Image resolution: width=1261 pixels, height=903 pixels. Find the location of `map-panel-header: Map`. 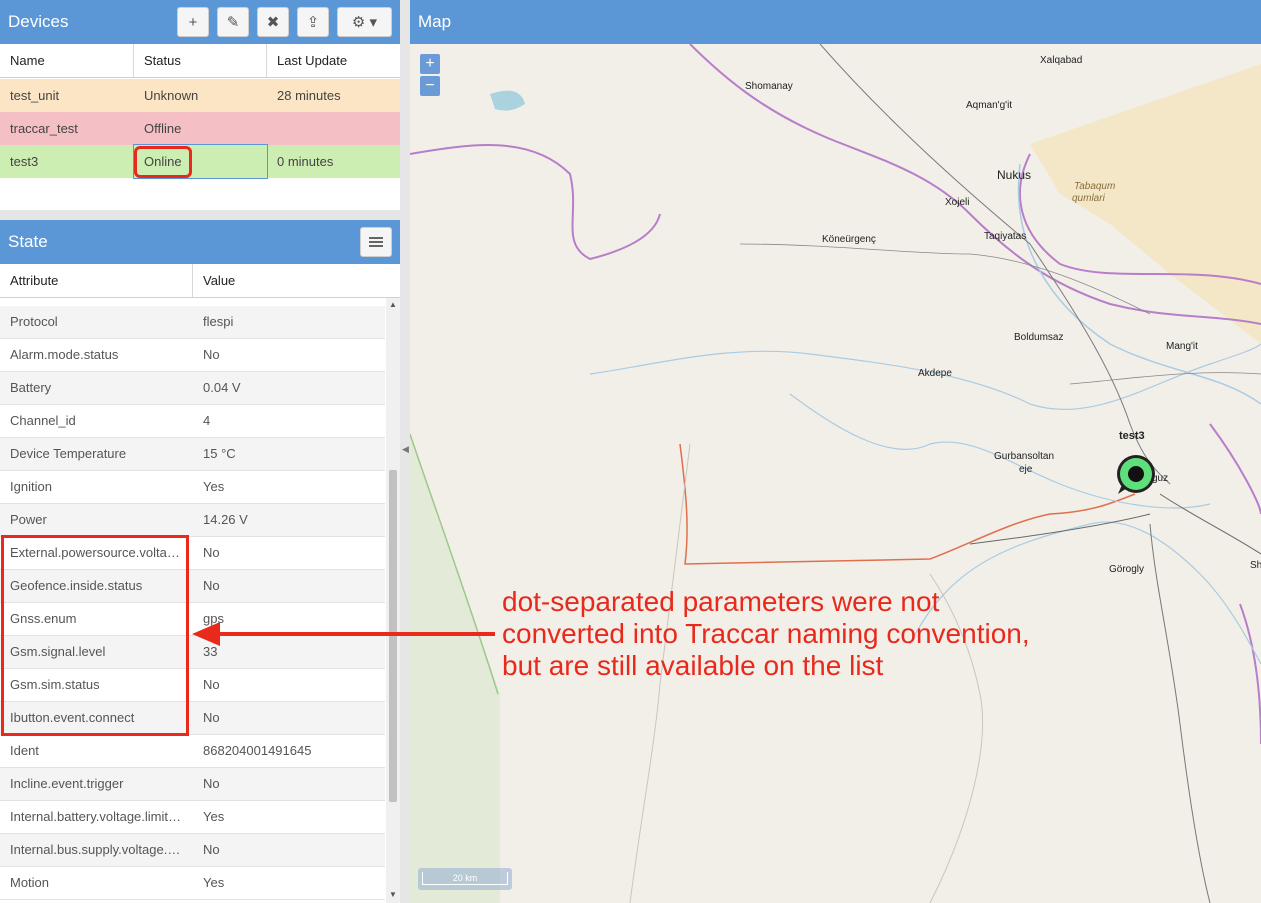

map-panel-header: Map is located at coordinates (835, 22).